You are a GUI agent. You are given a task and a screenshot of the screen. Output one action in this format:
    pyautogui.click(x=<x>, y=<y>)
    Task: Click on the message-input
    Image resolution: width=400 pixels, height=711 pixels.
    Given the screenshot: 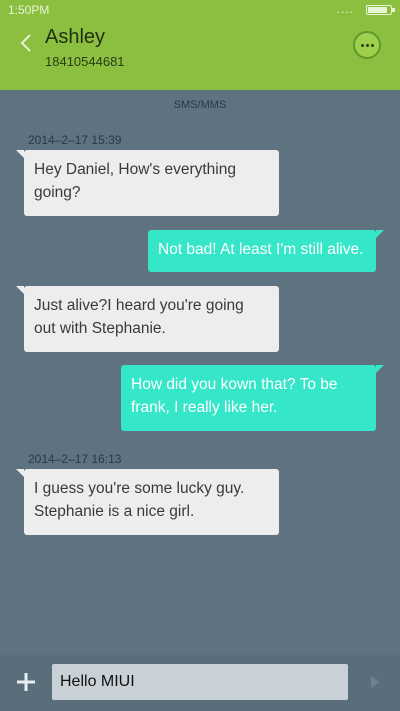 What is the action you would take?
    pyautogui.click(x=200, y=682)
    